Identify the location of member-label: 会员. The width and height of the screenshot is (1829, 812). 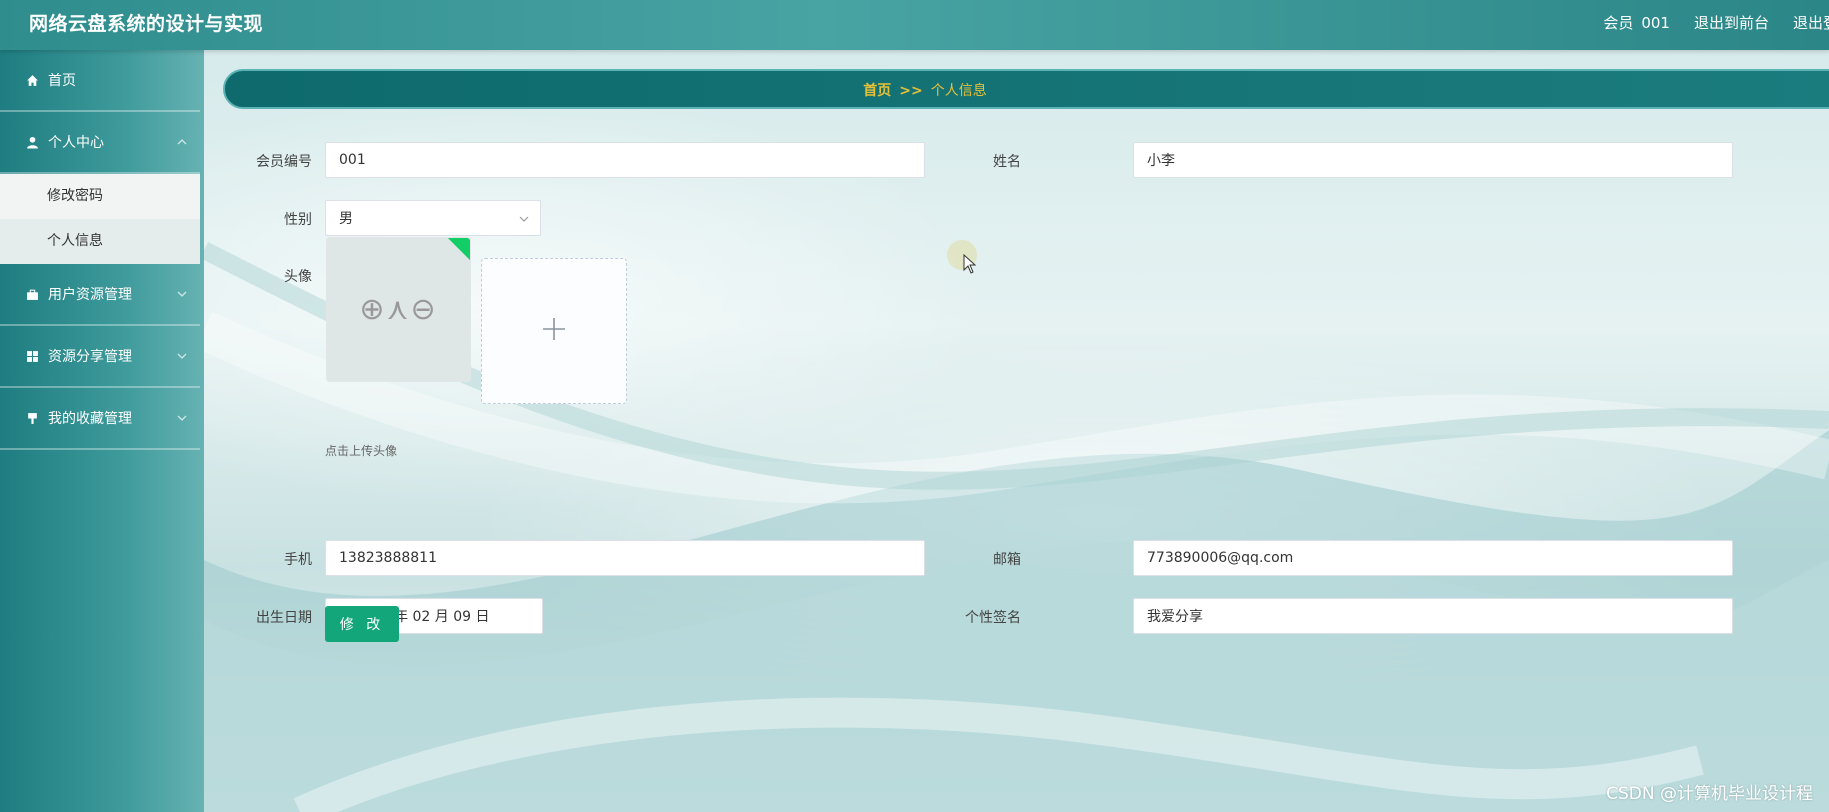
(1618, 23).